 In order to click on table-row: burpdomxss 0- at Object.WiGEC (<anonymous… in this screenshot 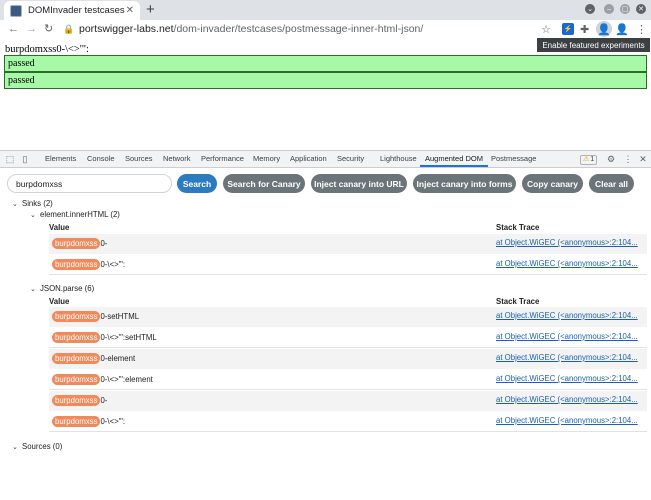, I will do `click(348, 401)`.